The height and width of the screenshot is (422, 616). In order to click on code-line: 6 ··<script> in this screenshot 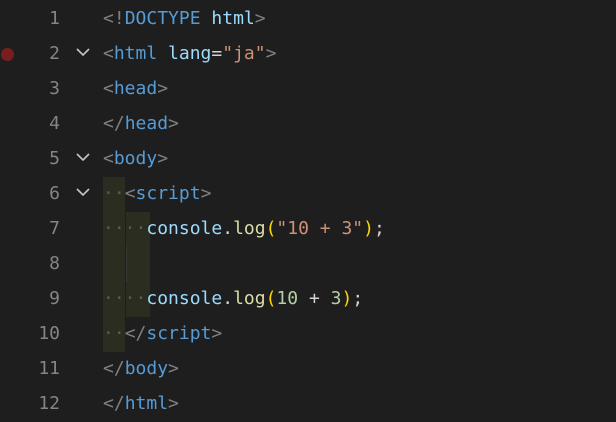, I will do `click(308, 194)`.